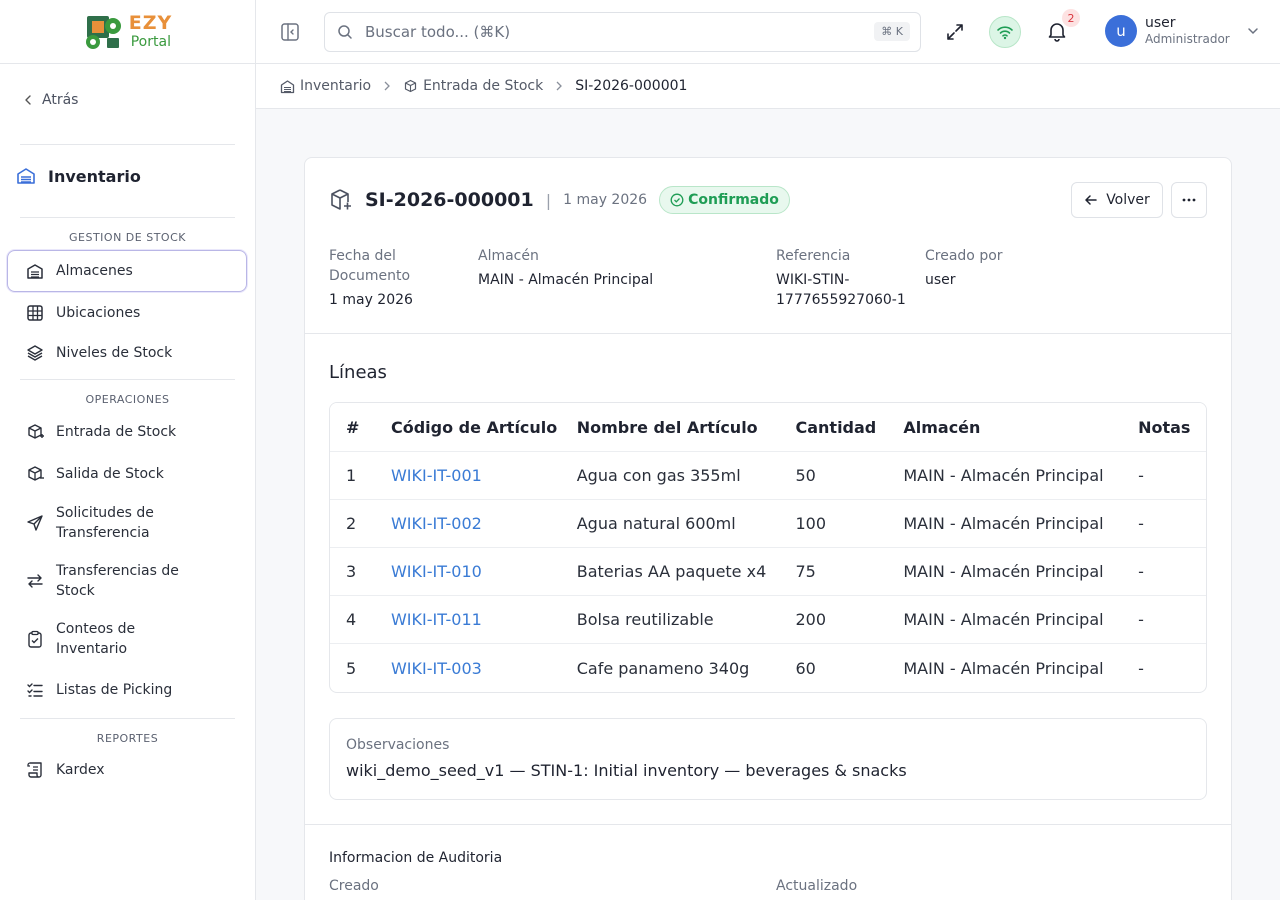 This screenshot has width=1280, height=900. Describe the element at coordinates (128, 581) in the screenshot. I see `sidebar-item-transferencias-de-stock: Transferencias de Stock` at that location.